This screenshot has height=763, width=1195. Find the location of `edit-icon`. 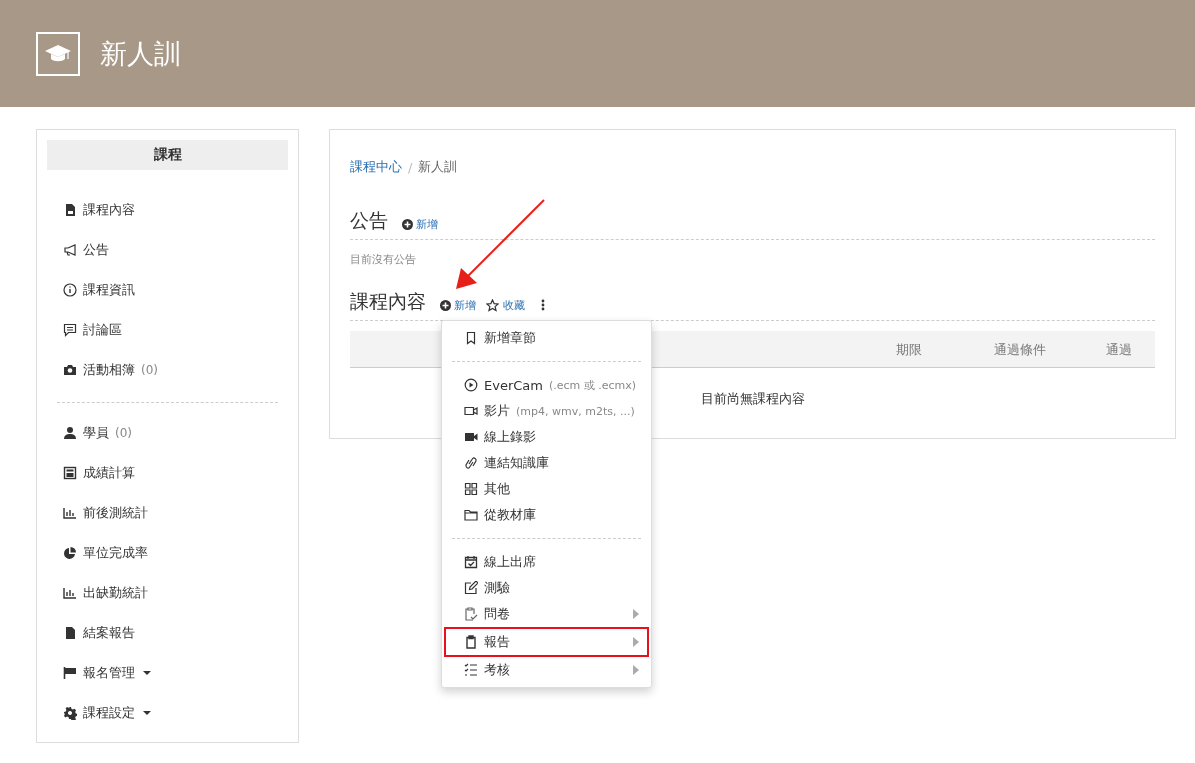

edit-icon is located at coordinates (471, 588).